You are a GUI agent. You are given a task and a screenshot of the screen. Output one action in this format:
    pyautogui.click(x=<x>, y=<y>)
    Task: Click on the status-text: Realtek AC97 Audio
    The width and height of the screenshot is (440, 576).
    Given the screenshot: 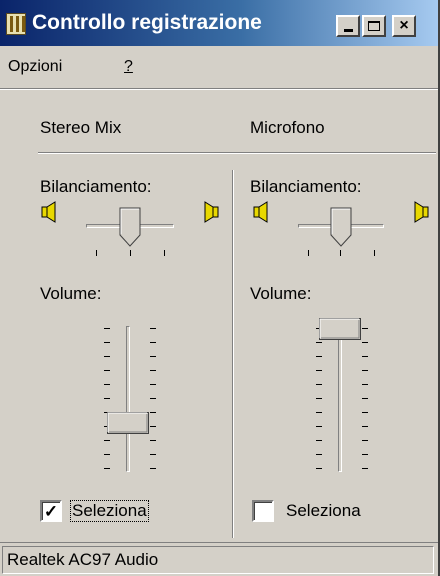 What is the action you would take?
    pyautogui.click(x=218, y=560)
    